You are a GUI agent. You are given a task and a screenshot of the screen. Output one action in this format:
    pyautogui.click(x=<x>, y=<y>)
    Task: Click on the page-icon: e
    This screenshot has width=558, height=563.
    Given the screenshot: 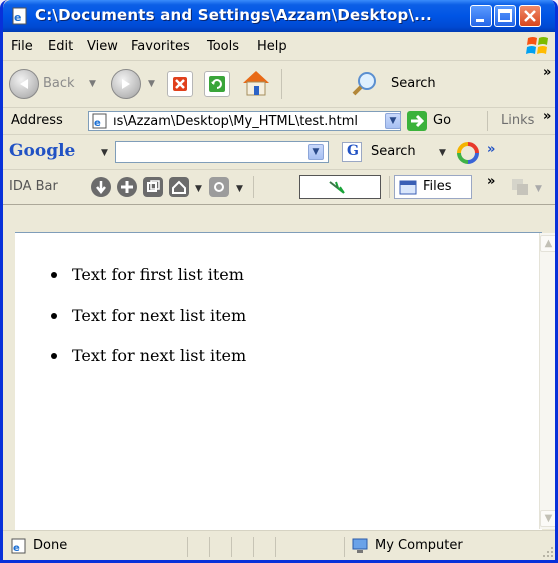 What is the action you would take?
    pyautogui.click(x=100, y=121)
    